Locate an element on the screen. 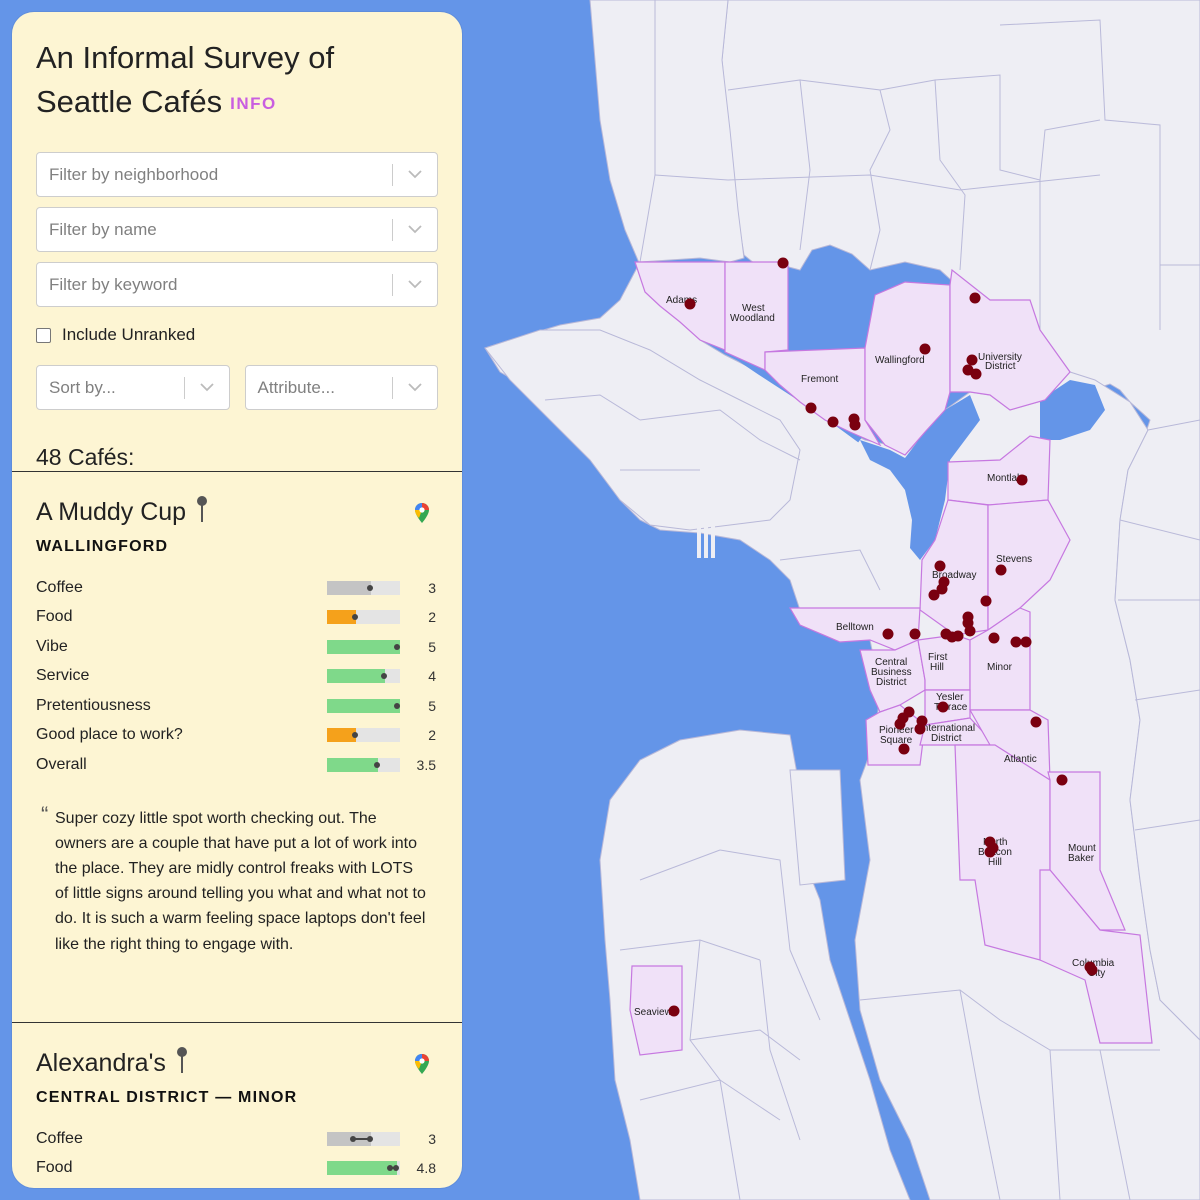 The height and width of the screenshot is (1200, 1200). label-cbd-3: District is located at coordinates (891, 682).